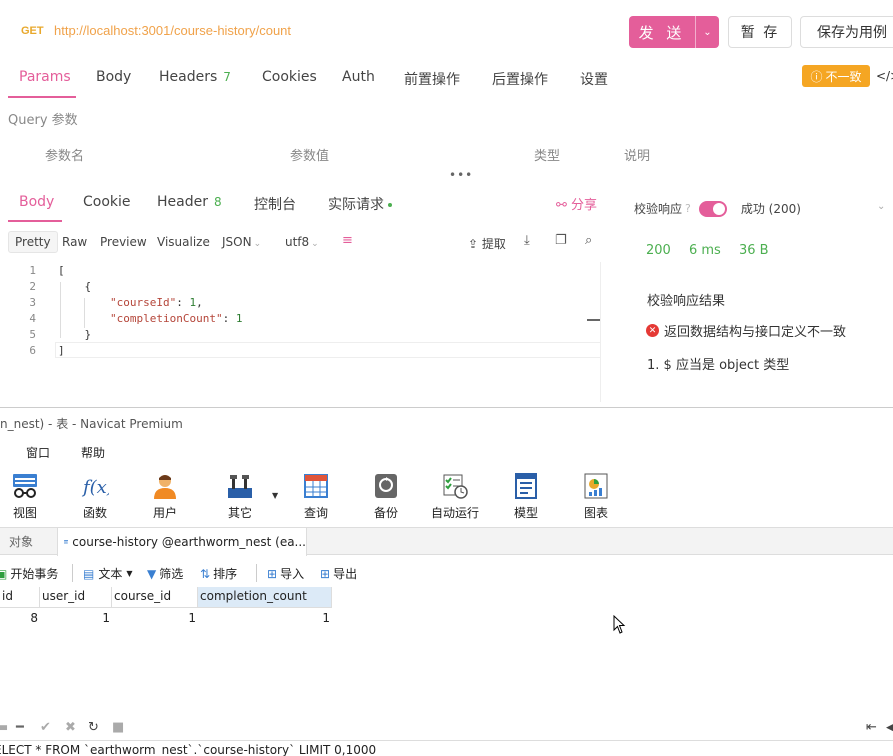 The image size is (893, 756). What do you see at coordinates (714, 250) in the screenshot?
I see `response-stats: 200 6 ms 36 B` at bounding box center [714, 250].